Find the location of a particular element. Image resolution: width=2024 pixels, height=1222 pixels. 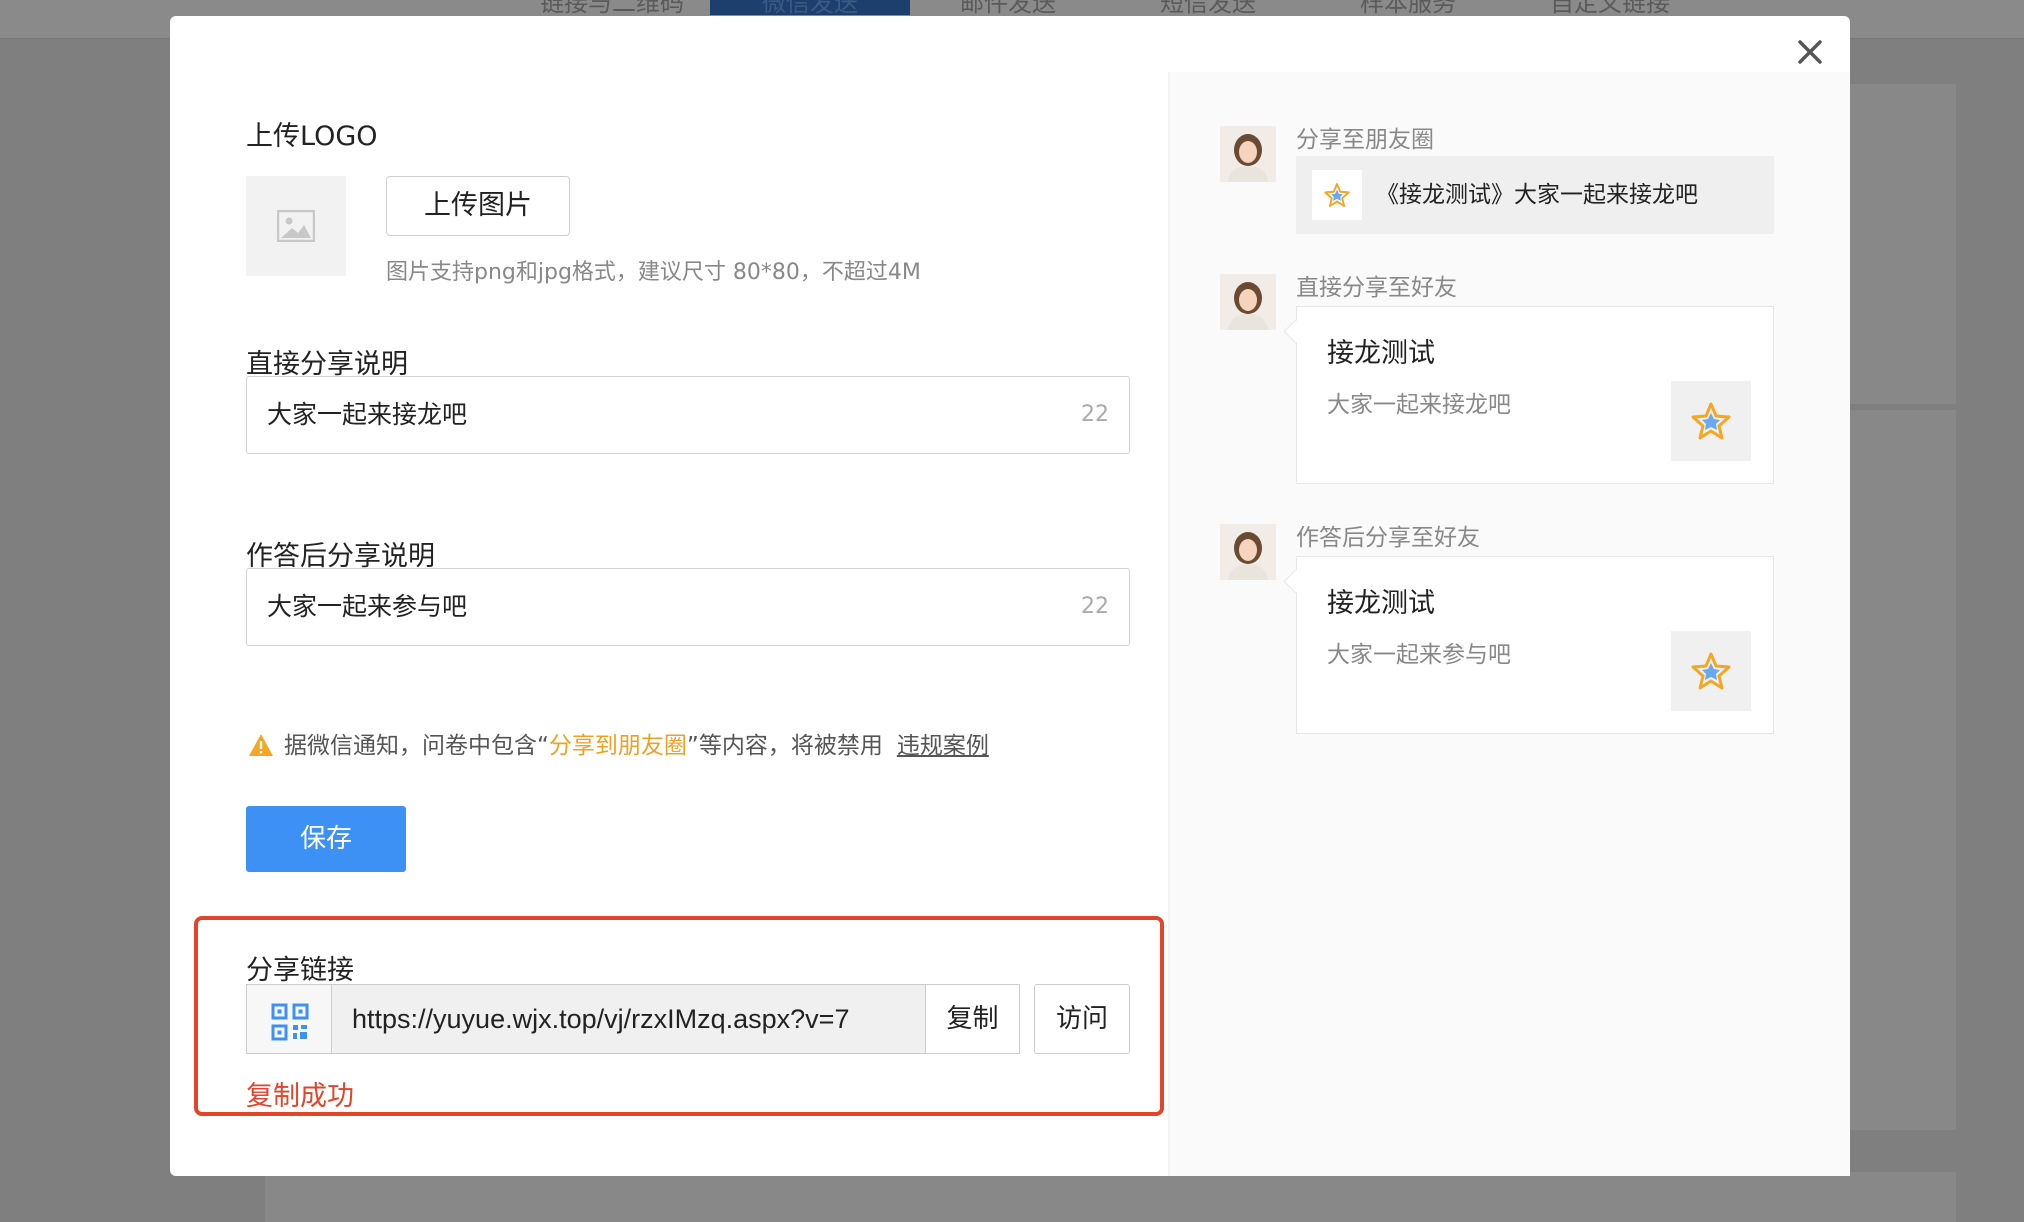

bg-tab-custom-link: 自定义链接 is located at coordinates (1610, 7).